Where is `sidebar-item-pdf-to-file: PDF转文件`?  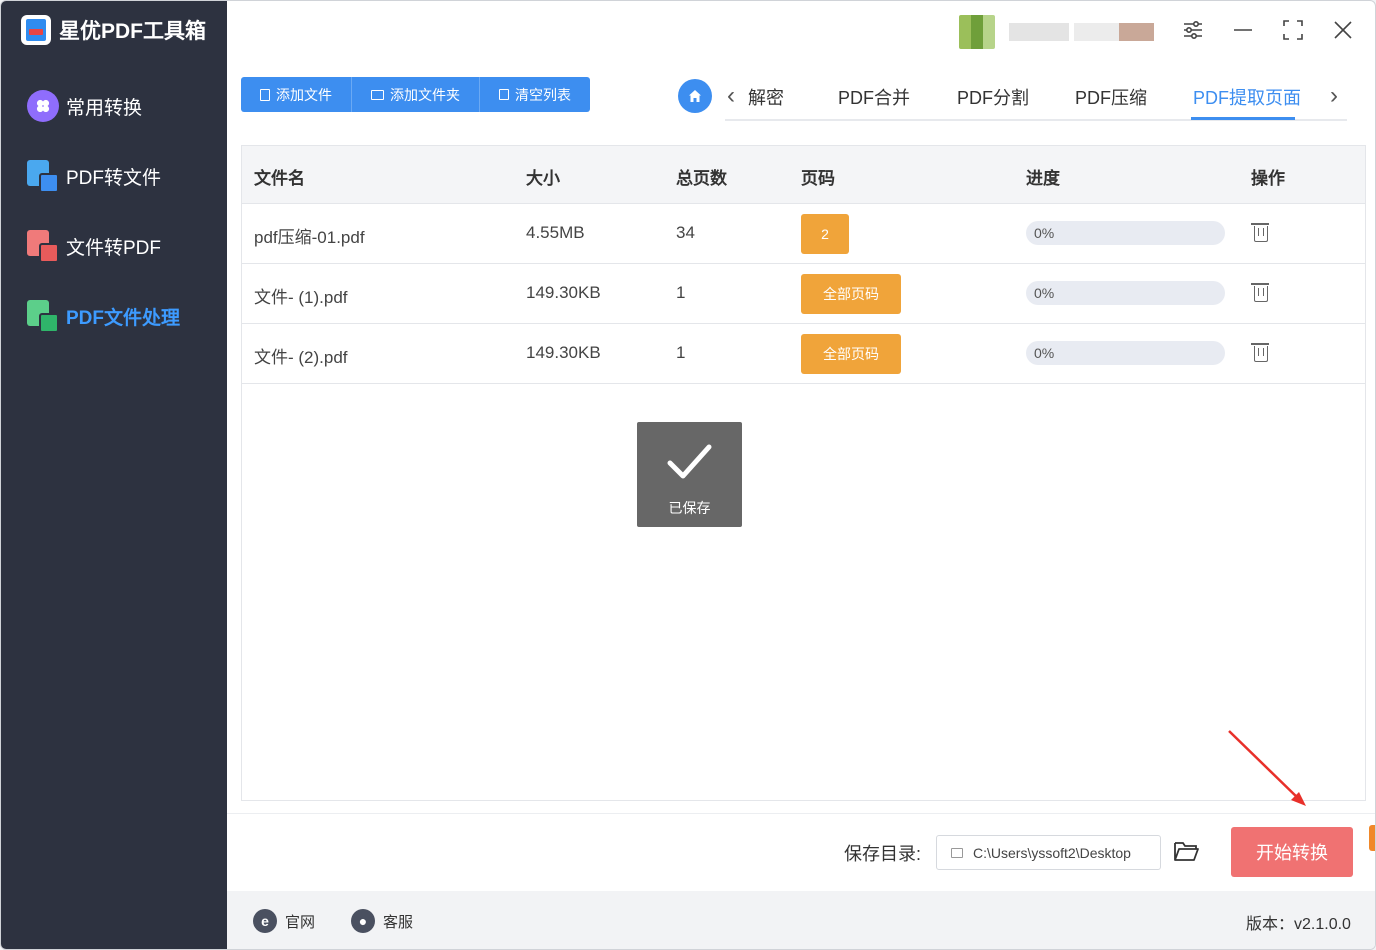
sidebar-item-pdf-to-file: PDF转文件 is located at coordinates (94, 176).